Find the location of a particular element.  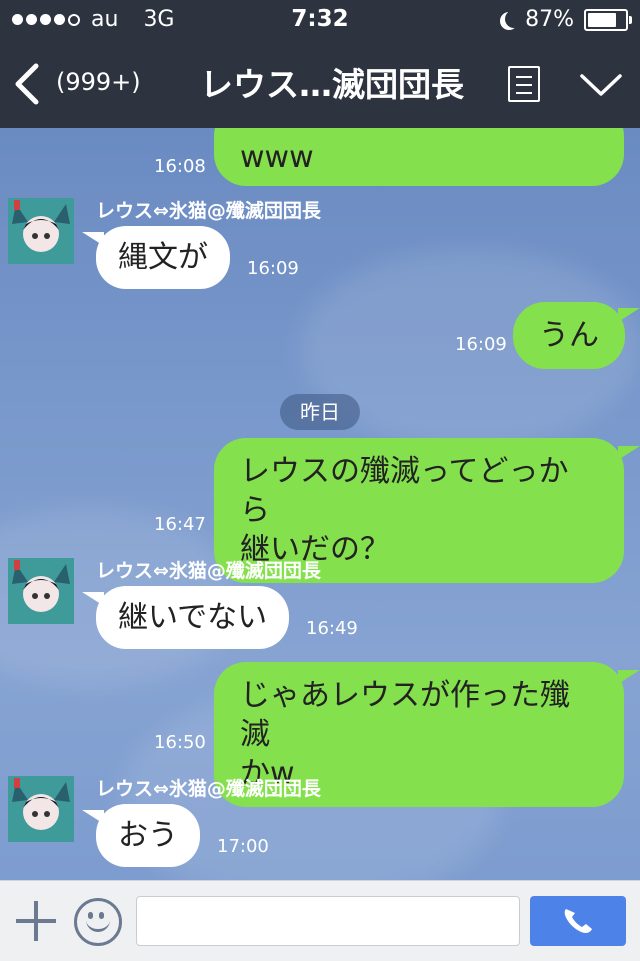

their-message-bubble: 縄文が is located at coordinates (163, 257).